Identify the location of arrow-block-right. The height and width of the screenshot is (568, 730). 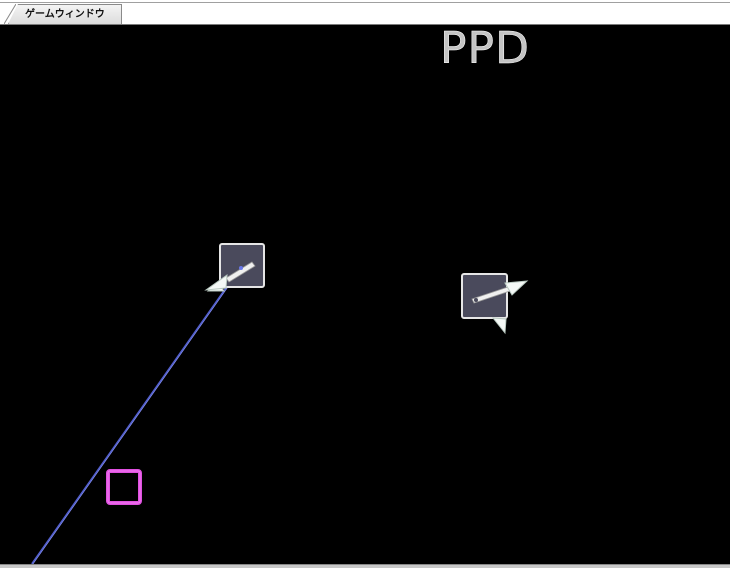
(495, 304).